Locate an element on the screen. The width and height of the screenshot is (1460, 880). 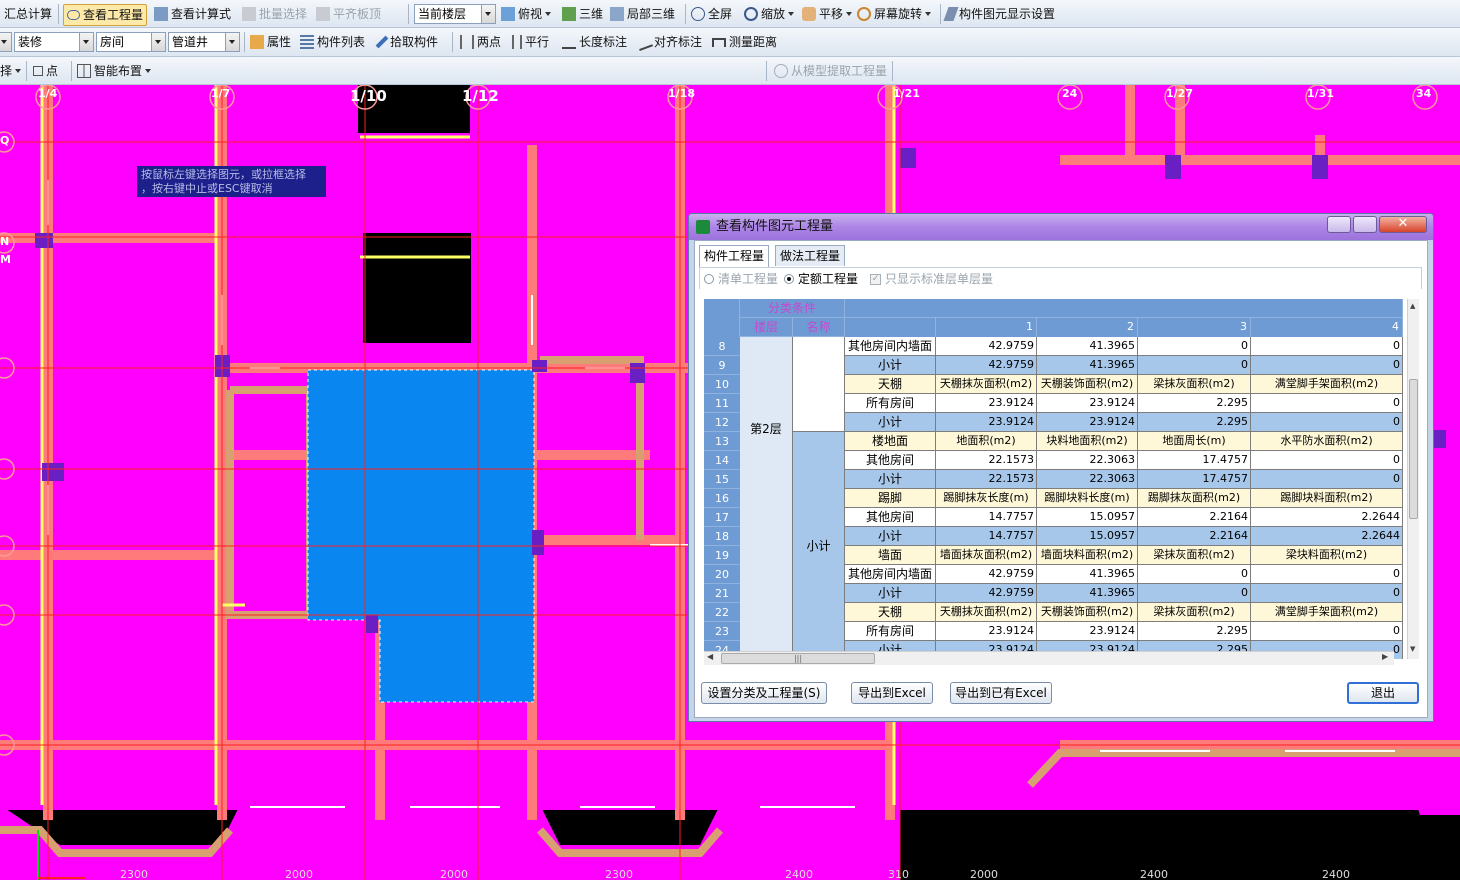
row-number: 20 is located at coordinates (722, 574).